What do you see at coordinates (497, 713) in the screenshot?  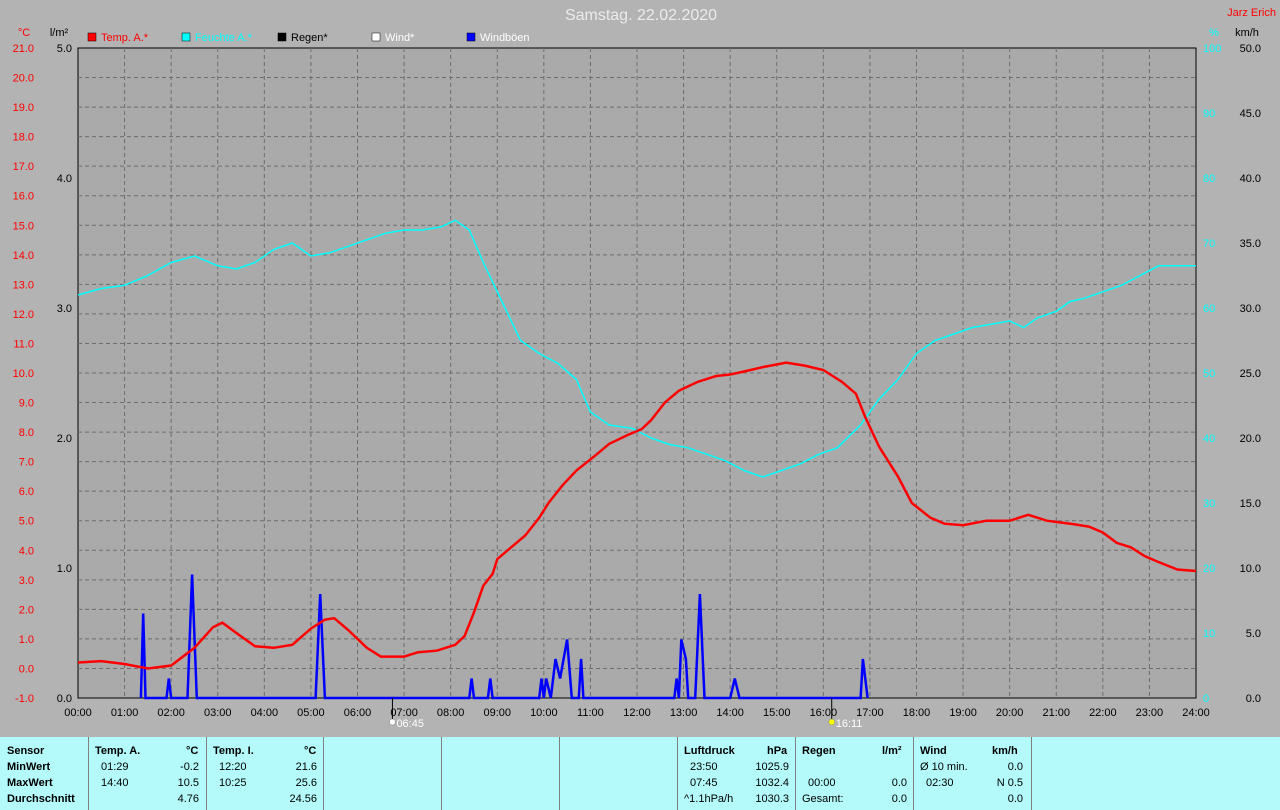 I see `x-tick-label: 09:00` at bounding box center [497, 713].